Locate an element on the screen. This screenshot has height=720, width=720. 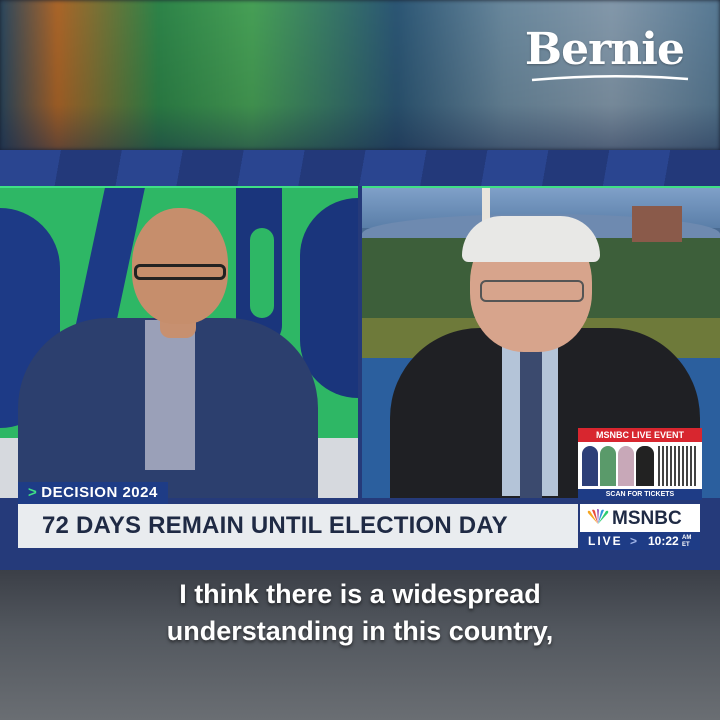
msnbc-logo: MSNBC is located at coordinates (647, 518).